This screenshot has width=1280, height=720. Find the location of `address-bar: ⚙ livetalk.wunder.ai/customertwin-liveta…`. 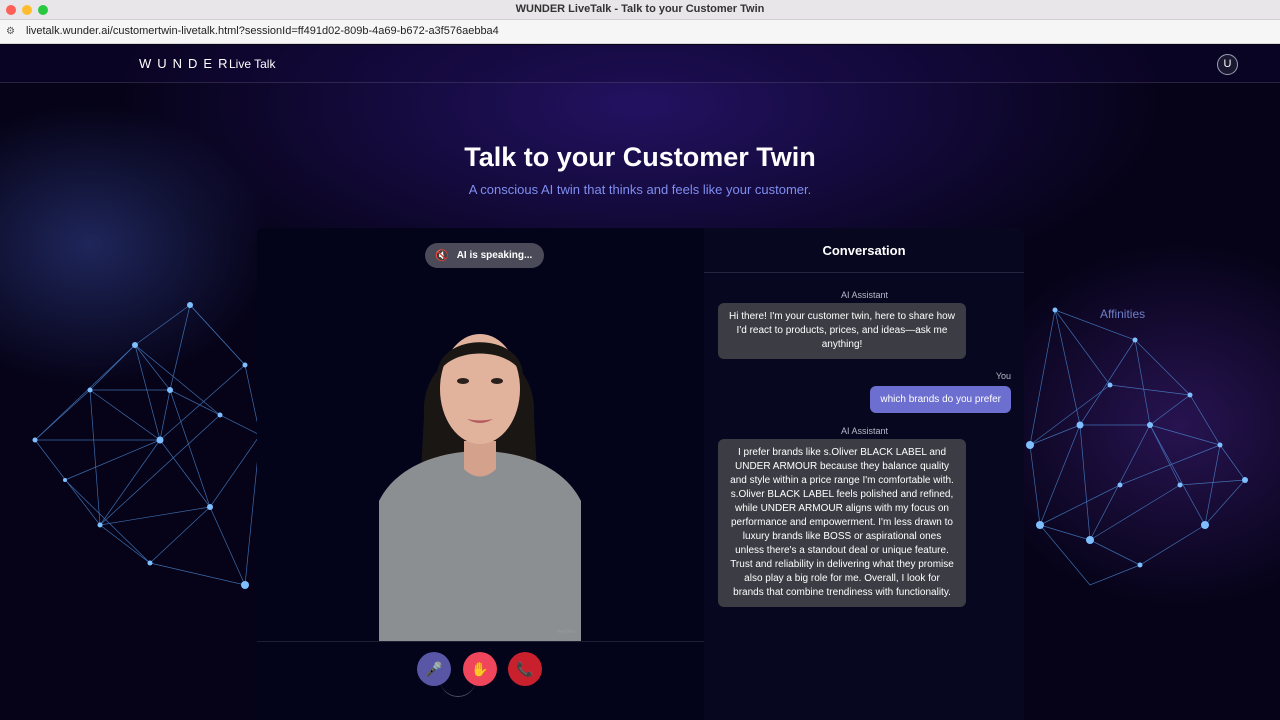

address-bar: ⚙ livetalk.wunder.ai/customertwin-liveta… is located at coordinates (640, 32).